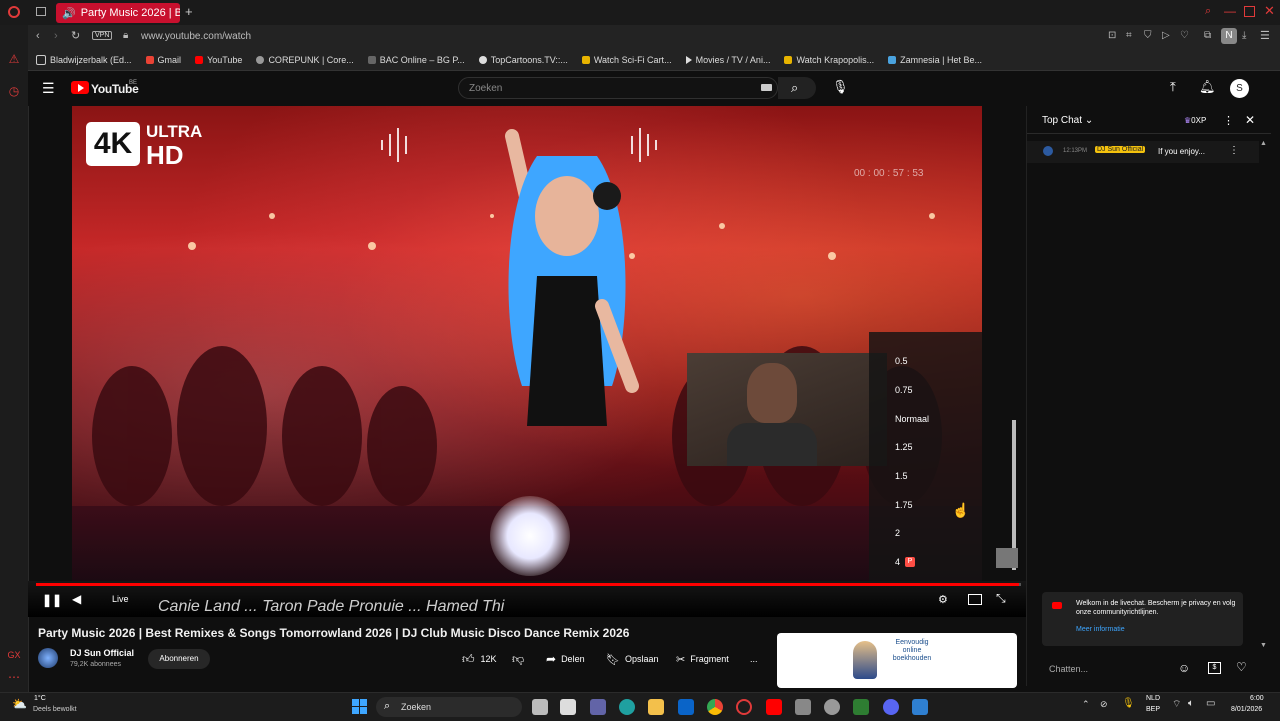 The image size is (1280, 721). Describe the element at coordinates (1244, 35) in the screenshot. I see `download-icon: ⤓` at that location.